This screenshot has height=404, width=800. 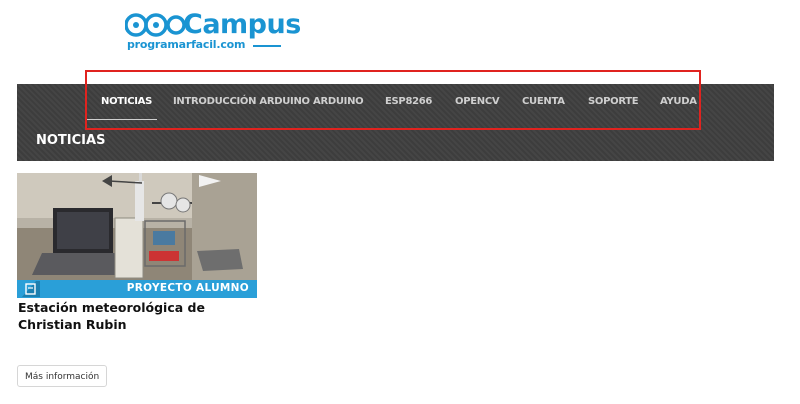 What do you see at coordinates (187, 288) in the screenshot?
I see `badge-label: PROYECTO ALUMNO` at bounding box center [187, 288].